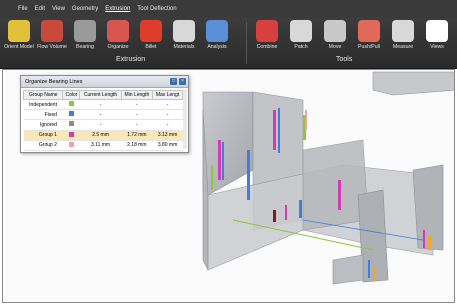 Image resolution: width=457 pixels, height=305 pixels. What do you see at coordinates (40, 9) in the screenshot?
I see `menu-edit: Edit` at bounding box center [40, 9].